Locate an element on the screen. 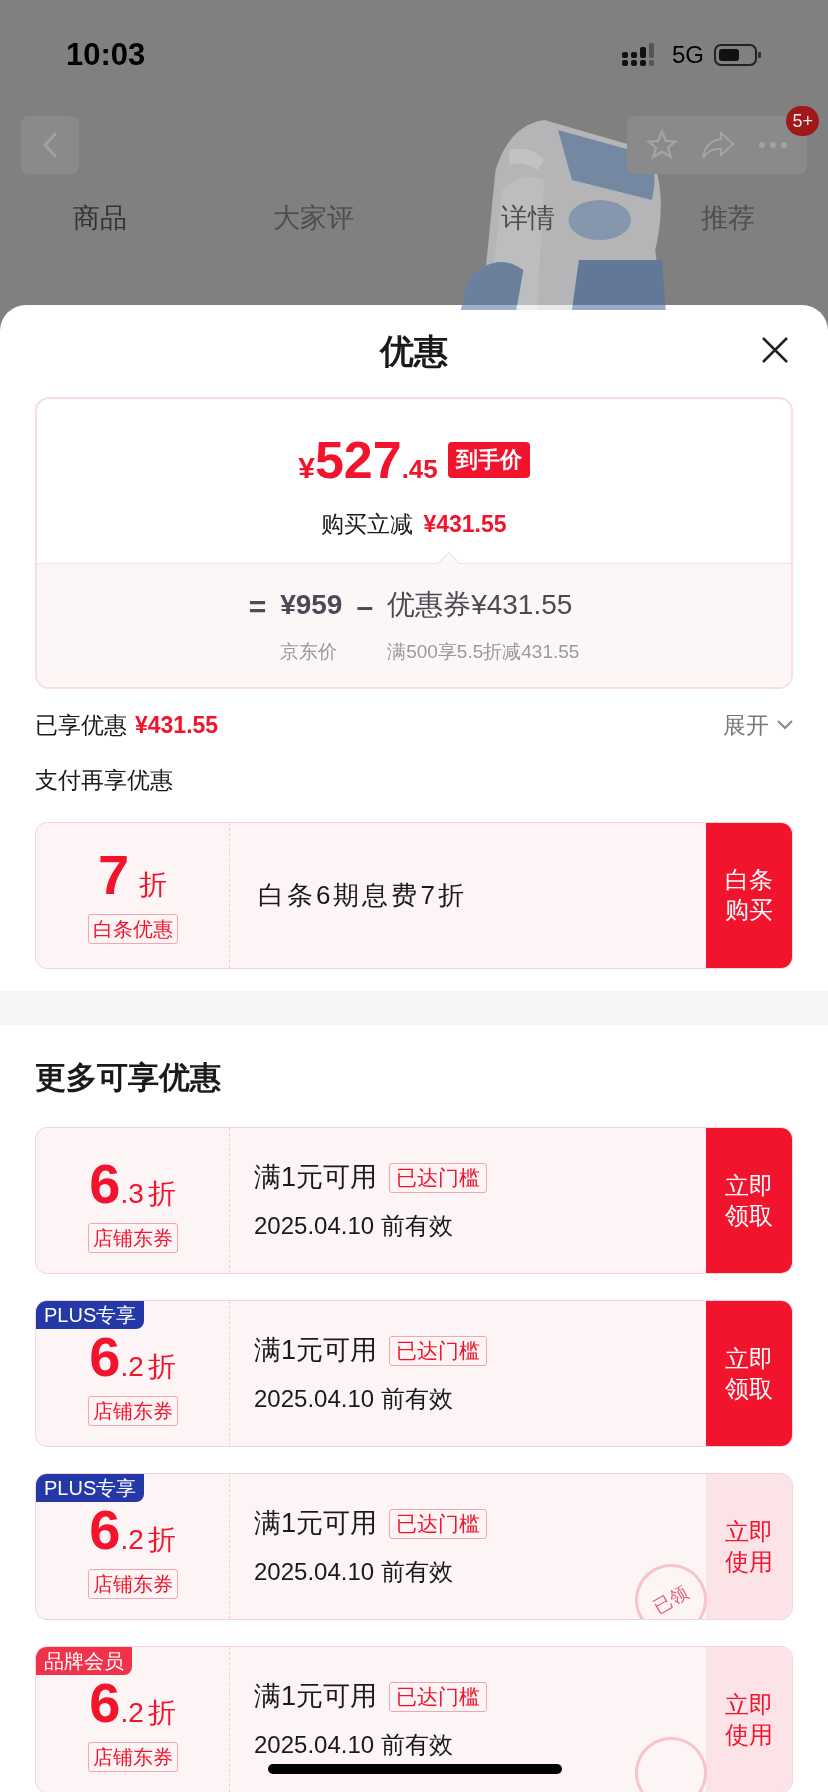  more-icon is located at coordinates (772, 145).